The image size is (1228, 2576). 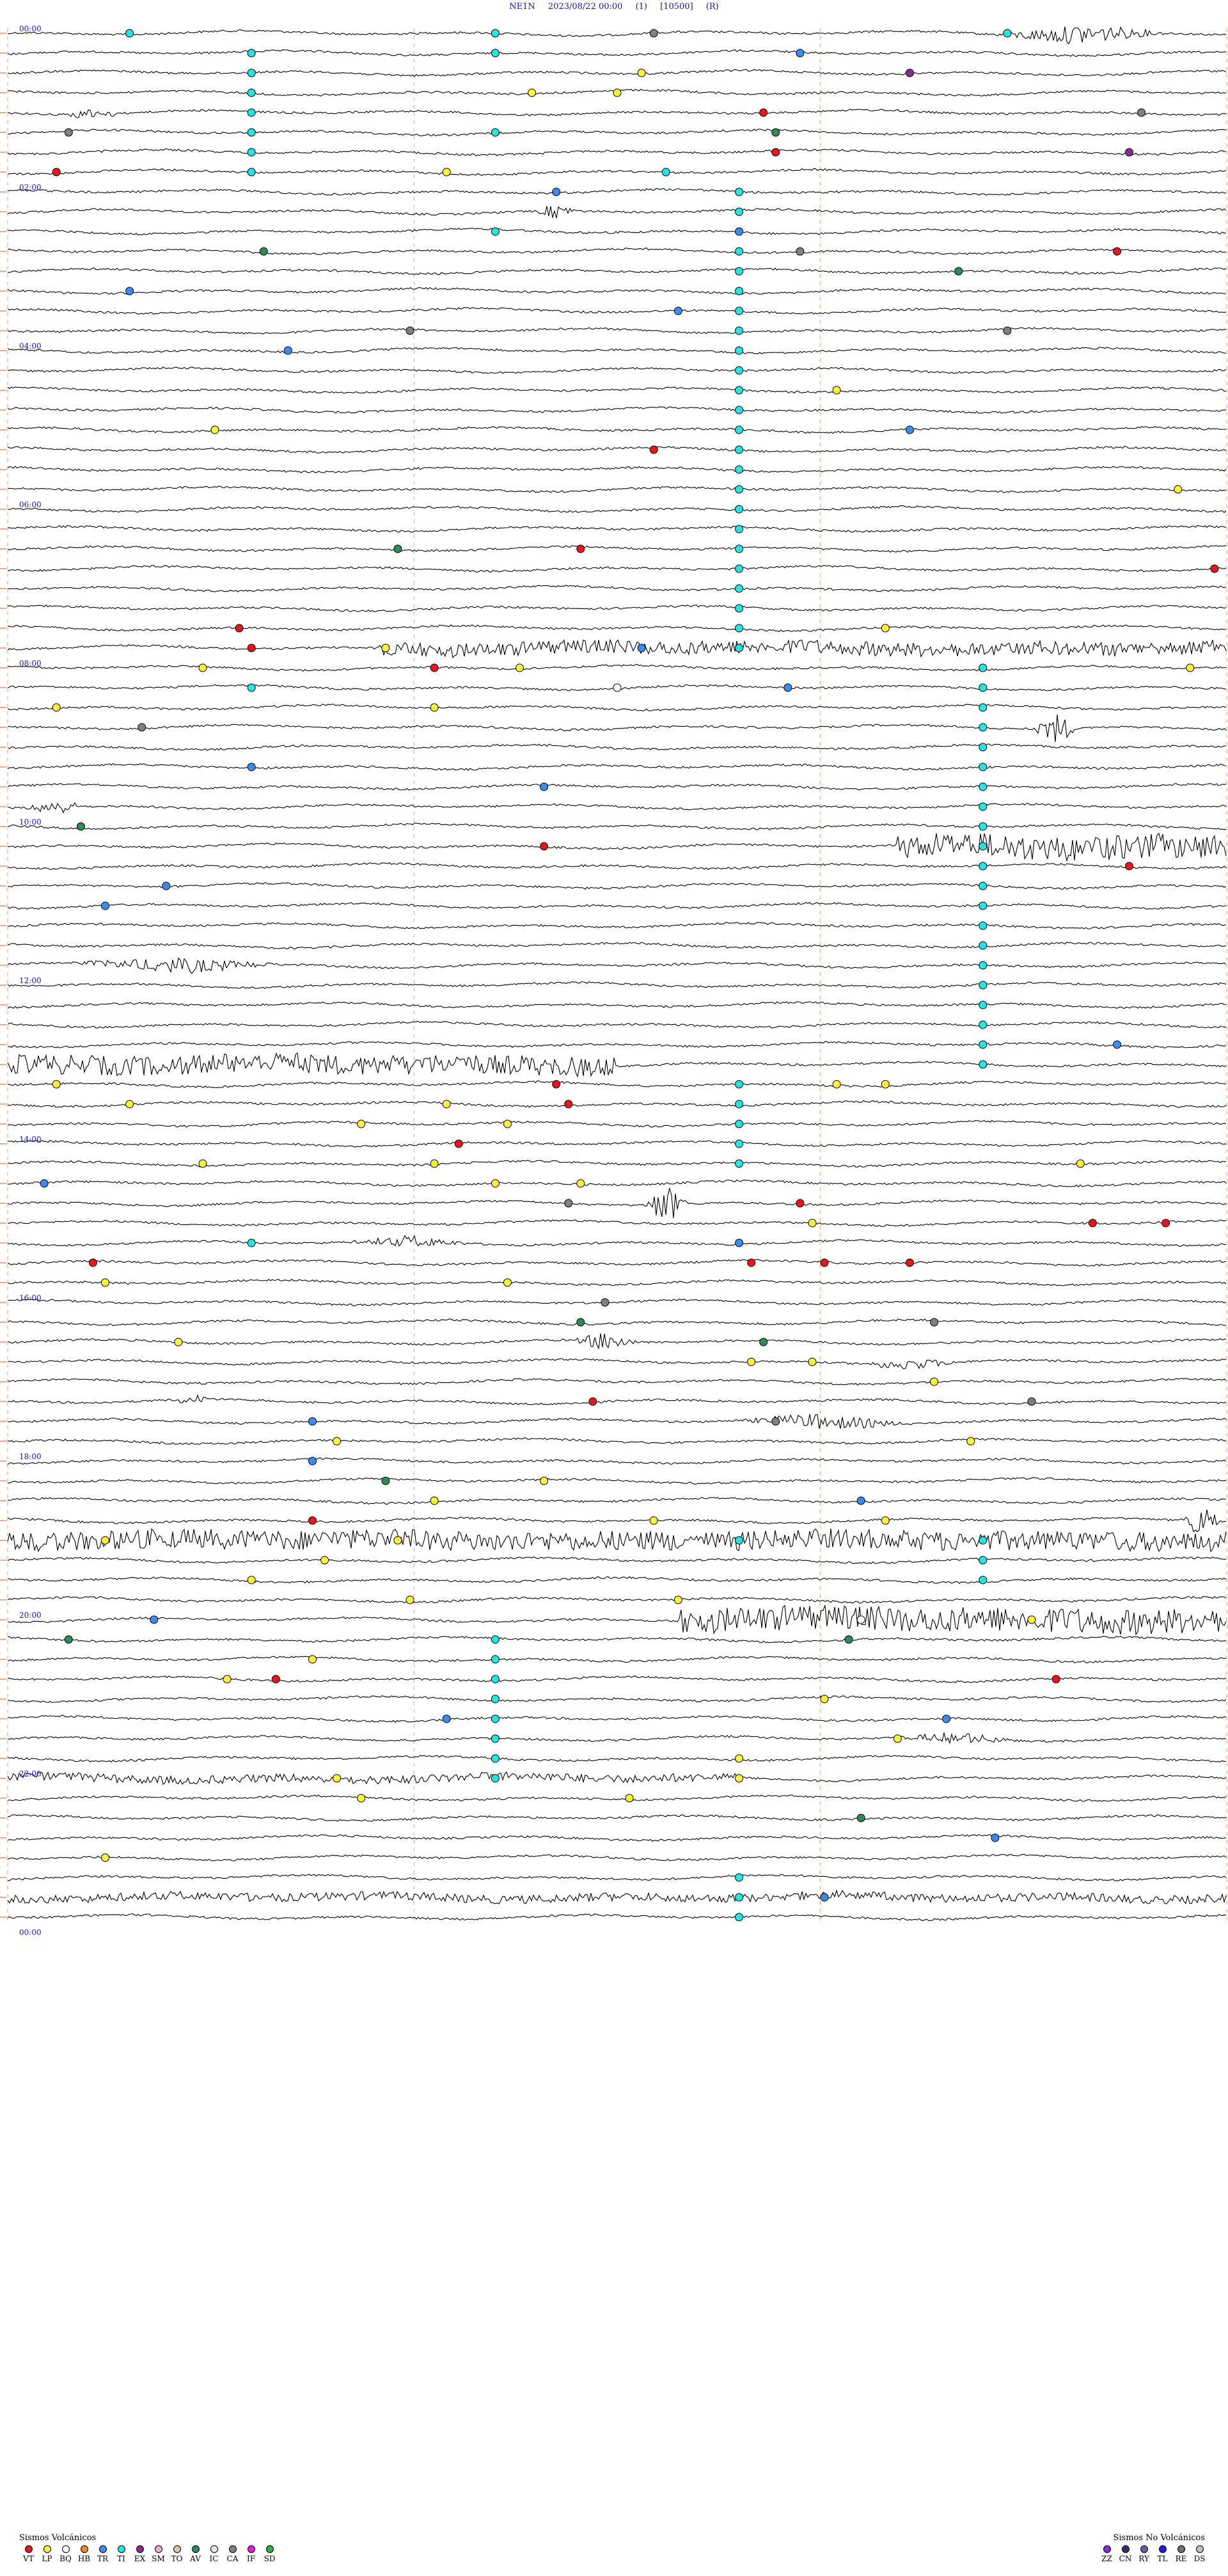 I want to click on legend-nonvolcanic-item-cn: CN, so click(x=1125, y=2554).